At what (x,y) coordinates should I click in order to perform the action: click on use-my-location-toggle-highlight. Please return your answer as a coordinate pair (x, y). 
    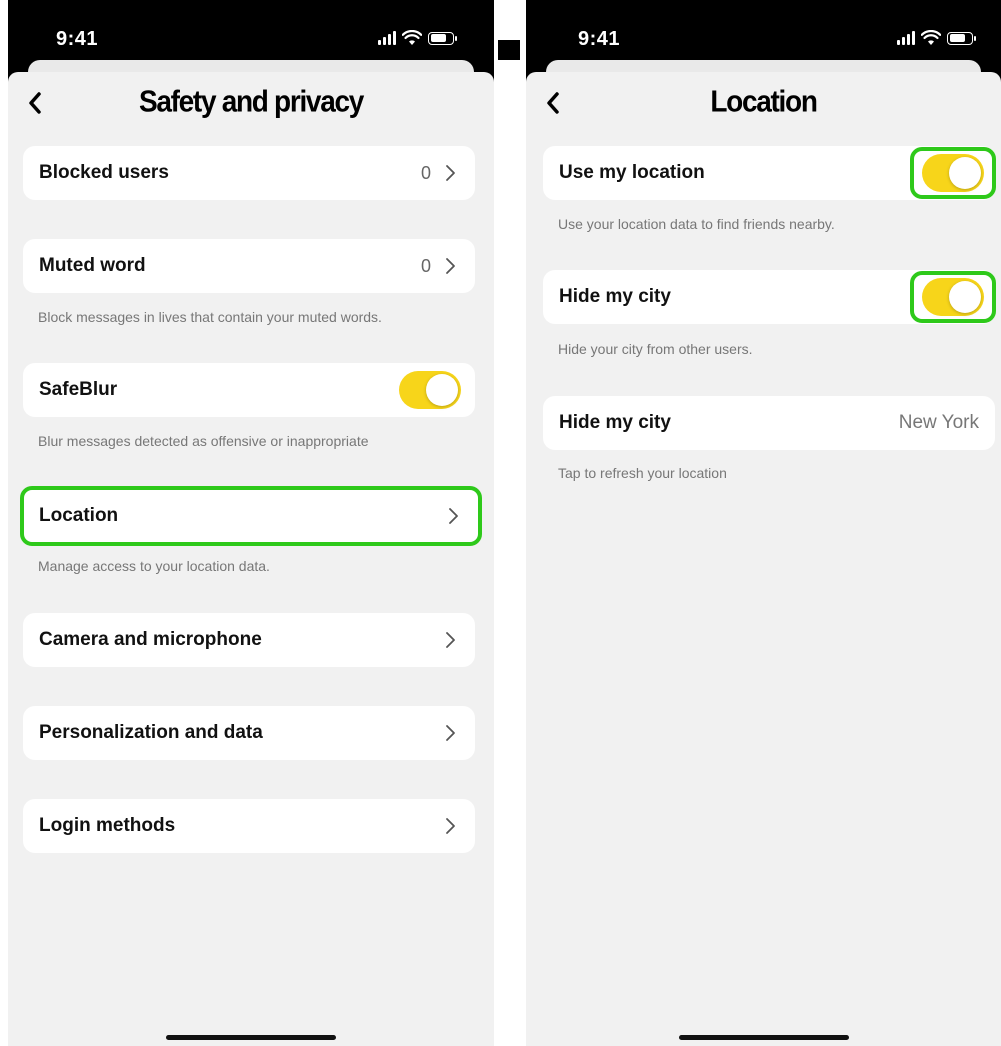
    Looking at the image, I should click on (953, 173).